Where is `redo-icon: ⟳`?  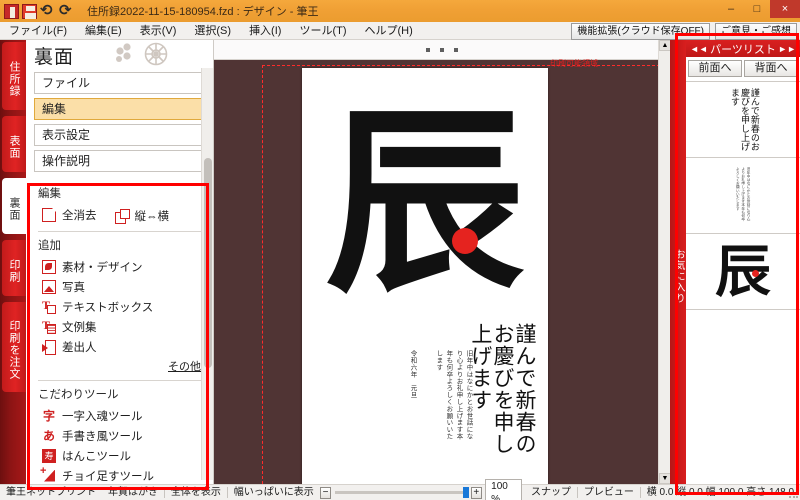
redo-icon: ⟳ is located at coordinates (67, 11).